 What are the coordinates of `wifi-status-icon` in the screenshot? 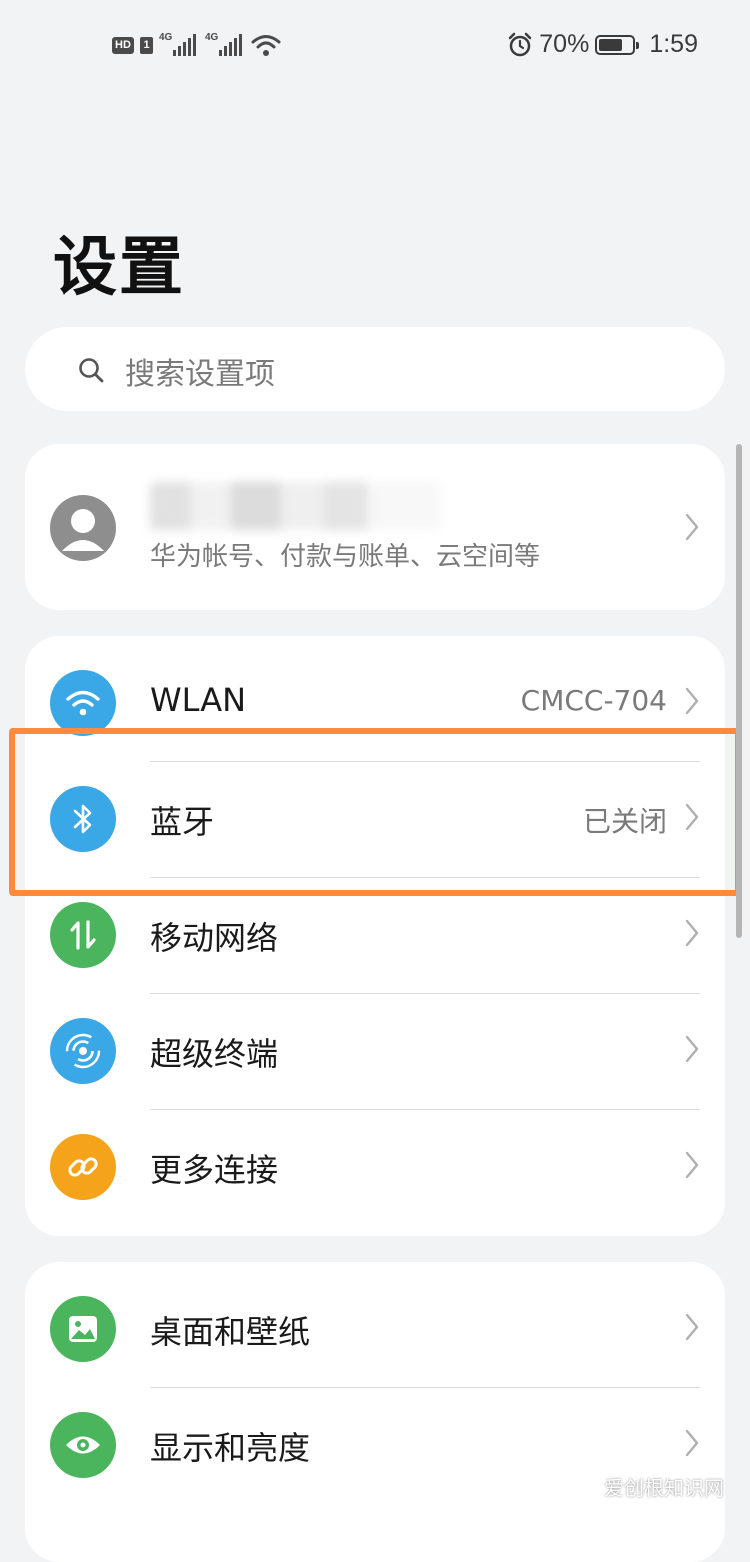 It's located at (266, 45).